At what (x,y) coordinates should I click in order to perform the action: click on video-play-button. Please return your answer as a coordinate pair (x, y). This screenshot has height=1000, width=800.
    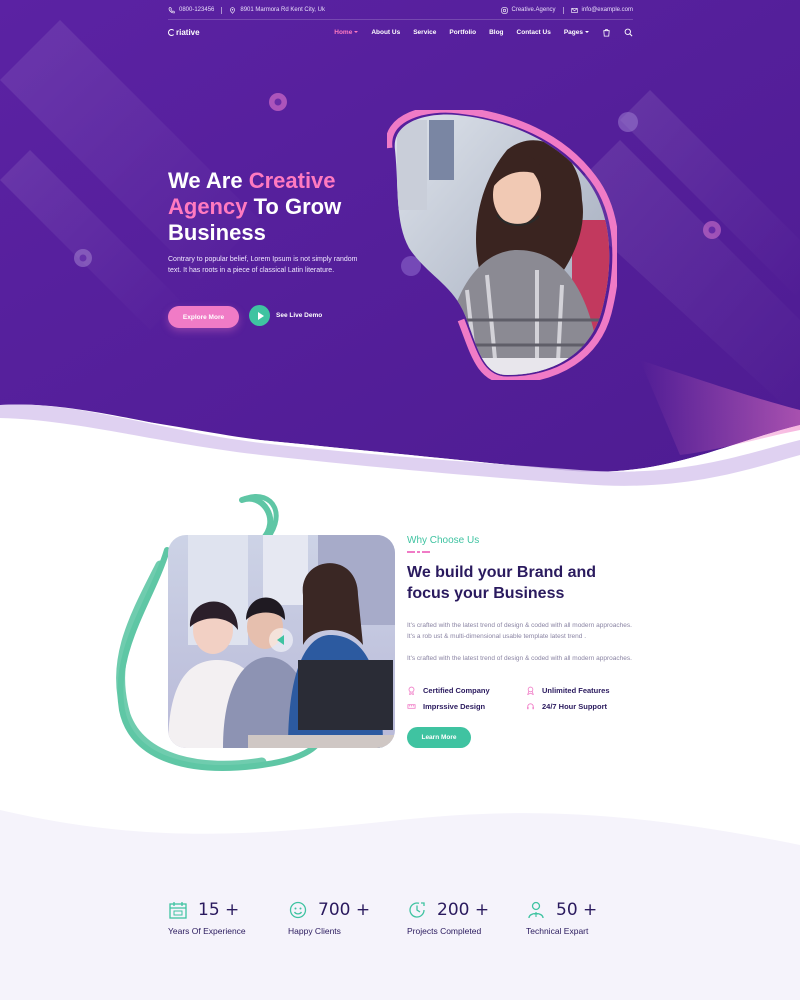
    Looking at the image, I should click on (281, 640).